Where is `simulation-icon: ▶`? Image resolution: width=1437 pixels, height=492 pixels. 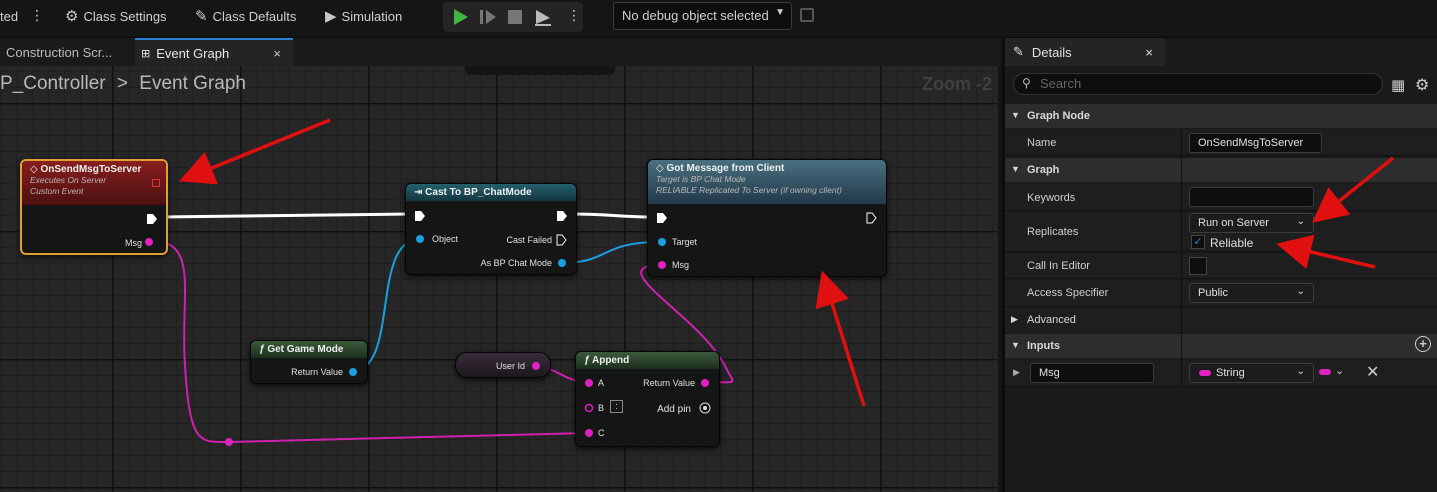 simulation-icon: ▶ is located at coordinates (331, 16).